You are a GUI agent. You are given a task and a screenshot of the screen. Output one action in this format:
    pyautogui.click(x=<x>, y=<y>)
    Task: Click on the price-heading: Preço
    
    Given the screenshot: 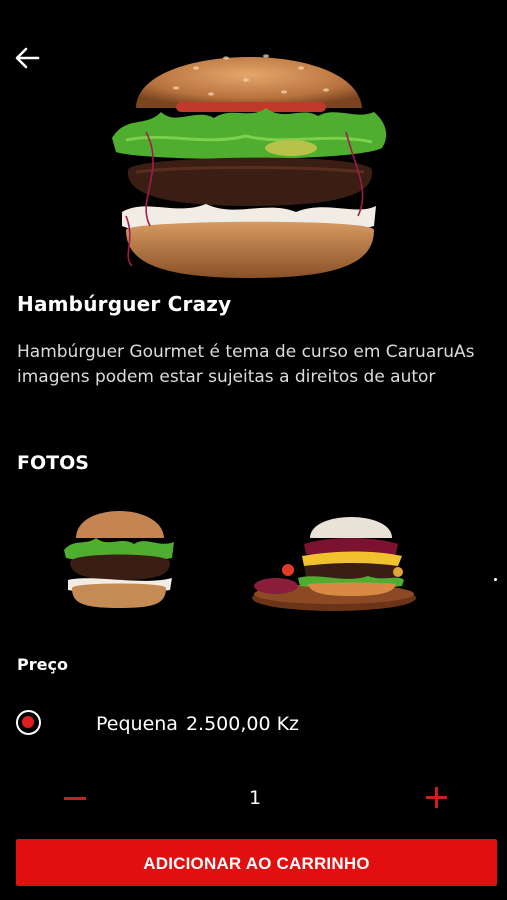 What is the action you would take?
    pyautogui.click(x=42, y=664)
    